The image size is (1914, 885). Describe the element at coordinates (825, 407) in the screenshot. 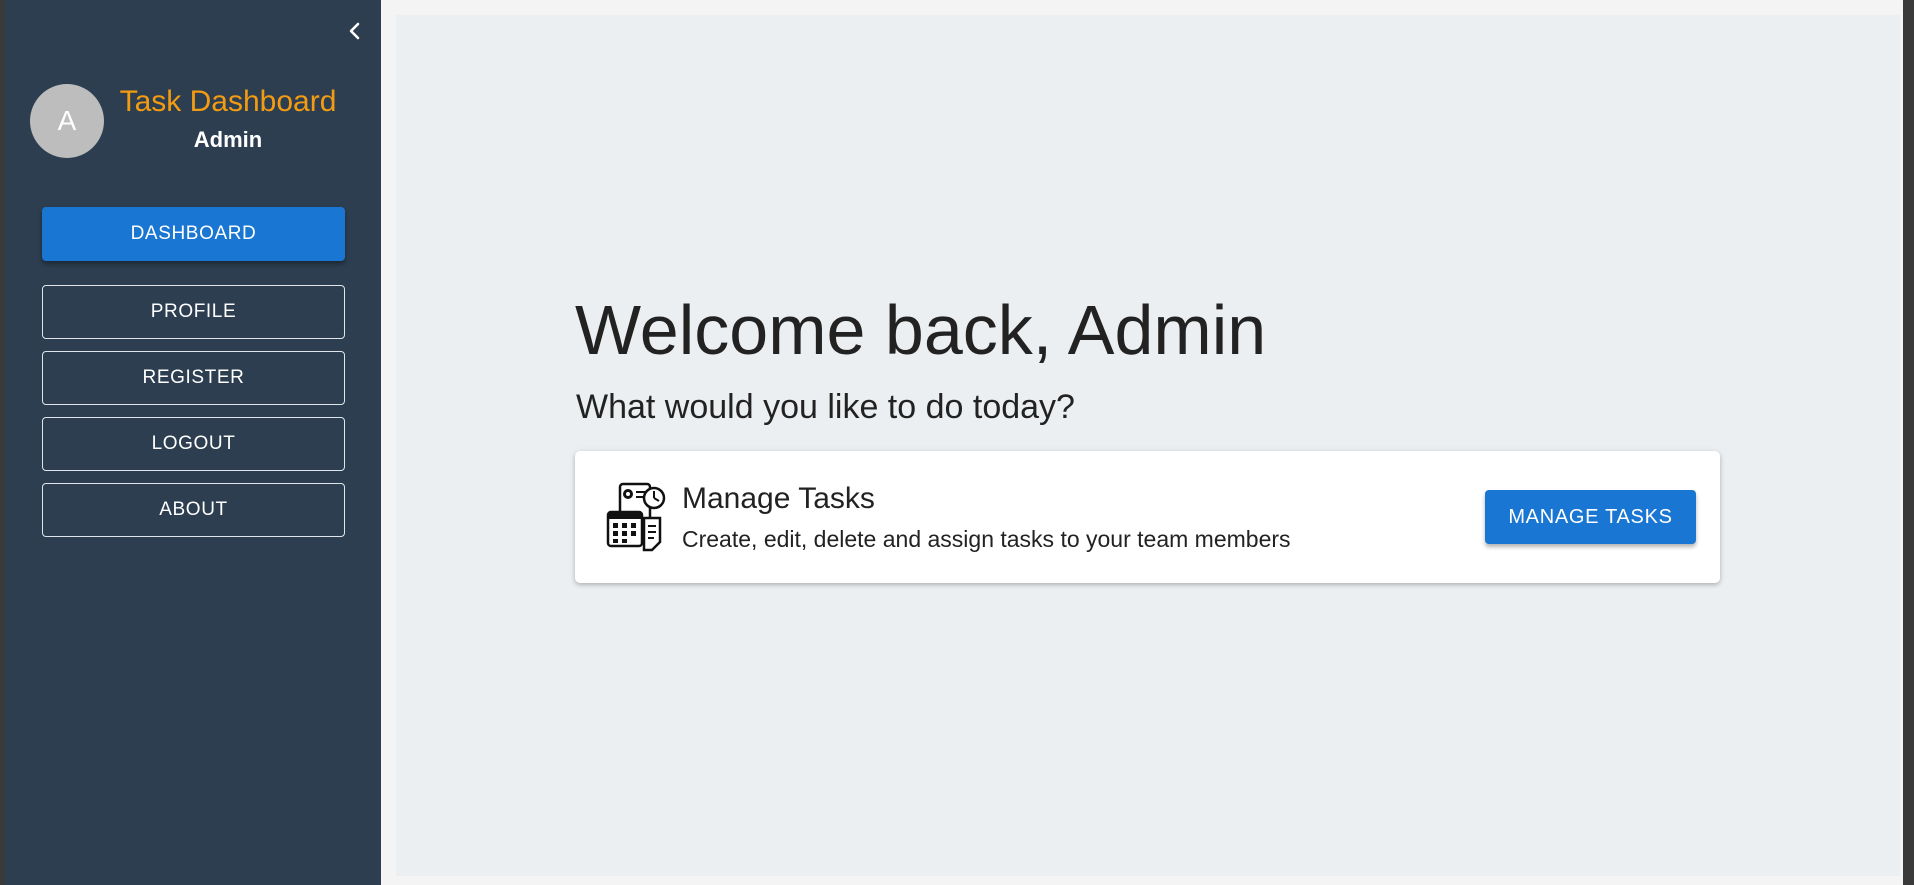

I see `page-subtitle: What would you like to do today?` at that location.